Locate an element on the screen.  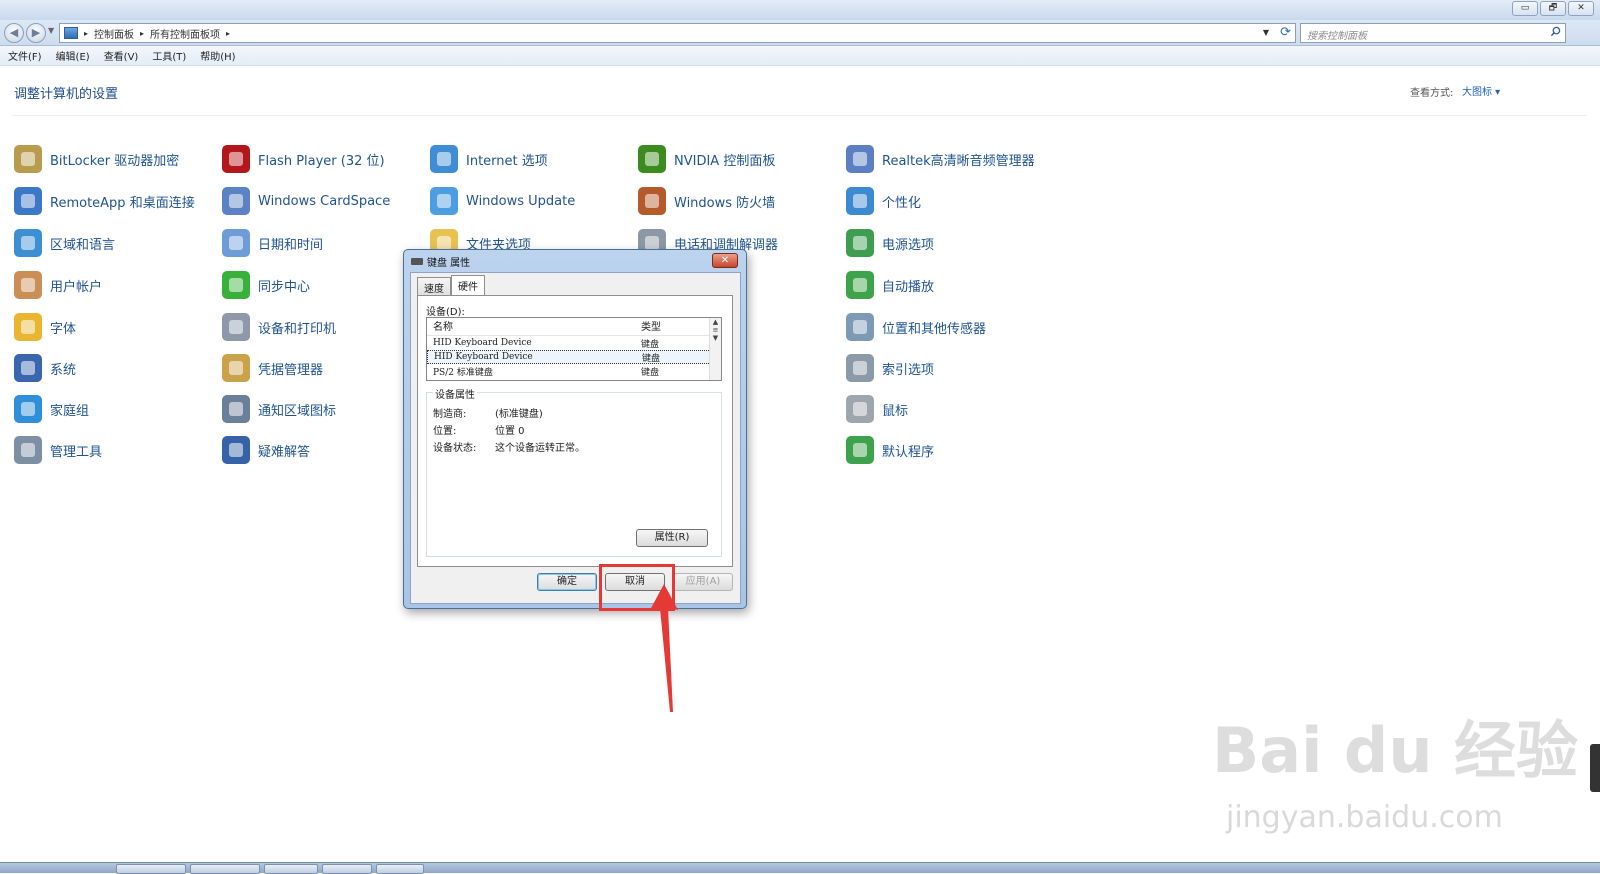
watermark-url: jingyan.baidu.com is located at coordinates (1364, 817).